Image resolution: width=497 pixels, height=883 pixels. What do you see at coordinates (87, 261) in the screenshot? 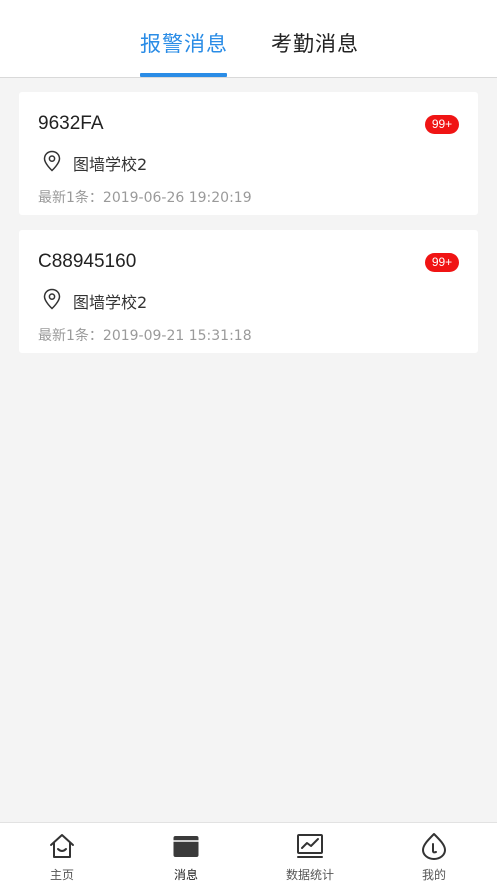
I see `device-id: C88945160` at bounding box center [87, 261].